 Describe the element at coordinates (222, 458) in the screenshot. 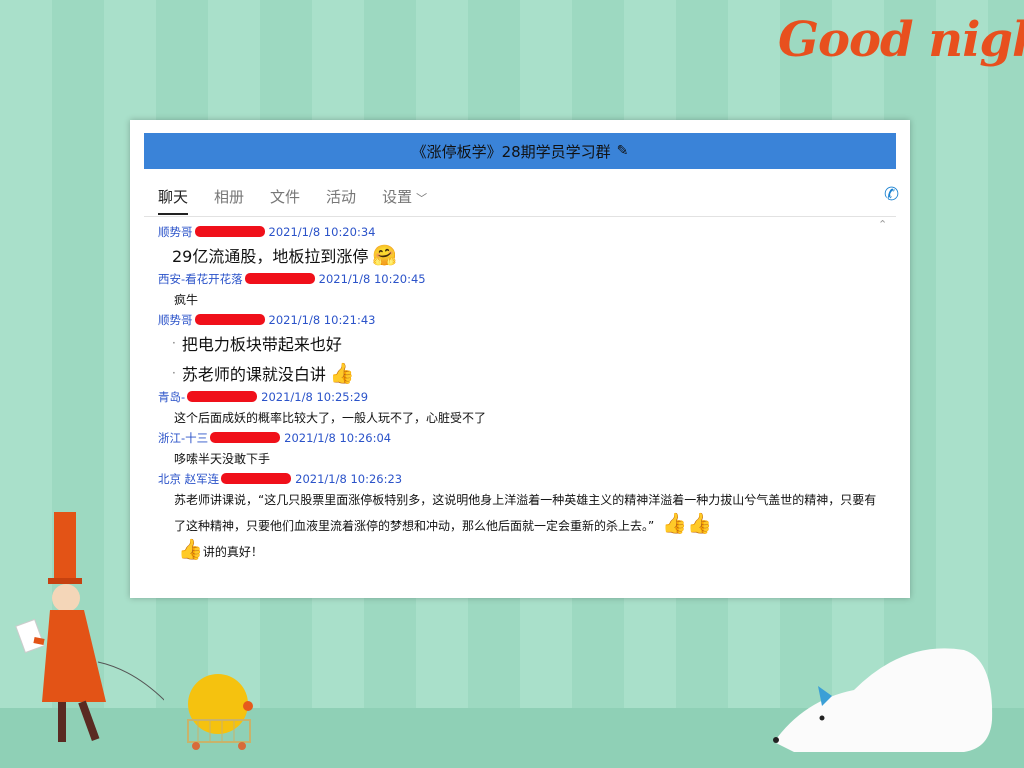

I see `message-text: 哆嗦半天没敢下手` at that location.